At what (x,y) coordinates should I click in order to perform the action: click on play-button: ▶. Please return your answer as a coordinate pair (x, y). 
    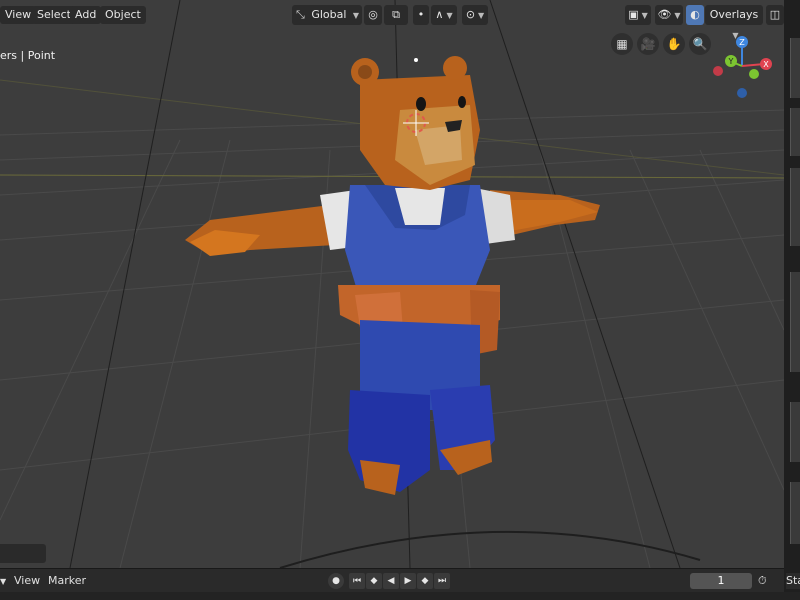
    Looking at the image, I should click on (408, 581).